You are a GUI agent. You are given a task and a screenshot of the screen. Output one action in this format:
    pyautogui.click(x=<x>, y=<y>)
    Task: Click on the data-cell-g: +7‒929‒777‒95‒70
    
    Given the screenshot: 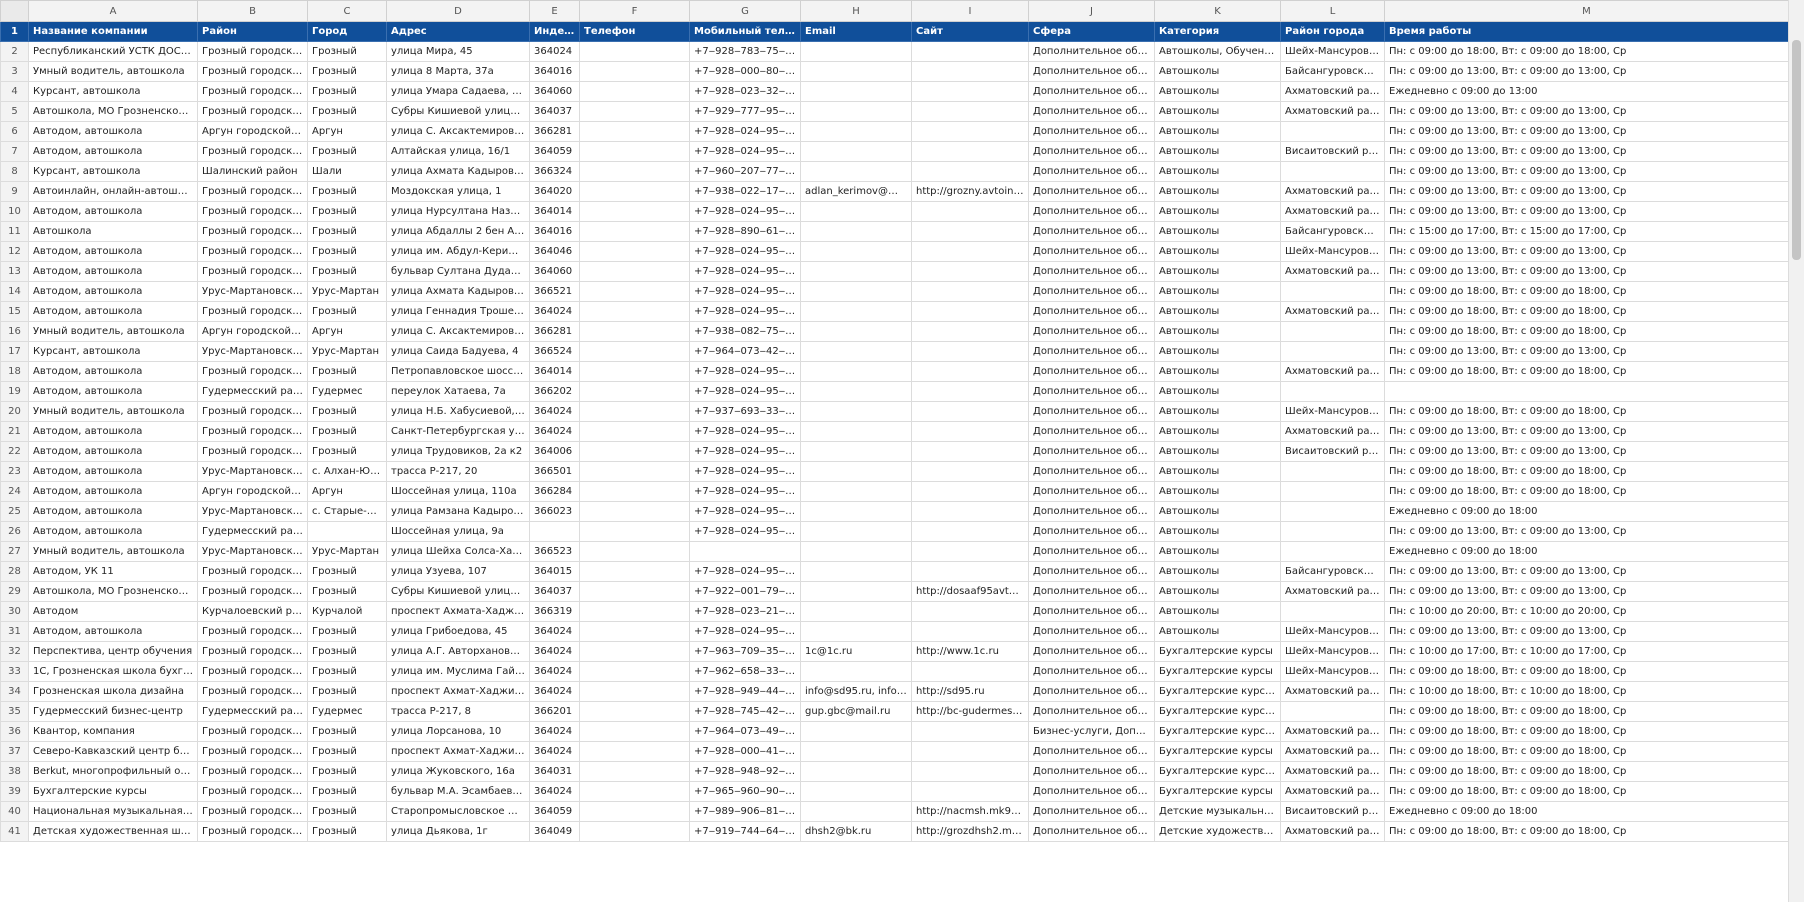 What is the action you would take?
    pyautogui.click(x=745, y=111)
    